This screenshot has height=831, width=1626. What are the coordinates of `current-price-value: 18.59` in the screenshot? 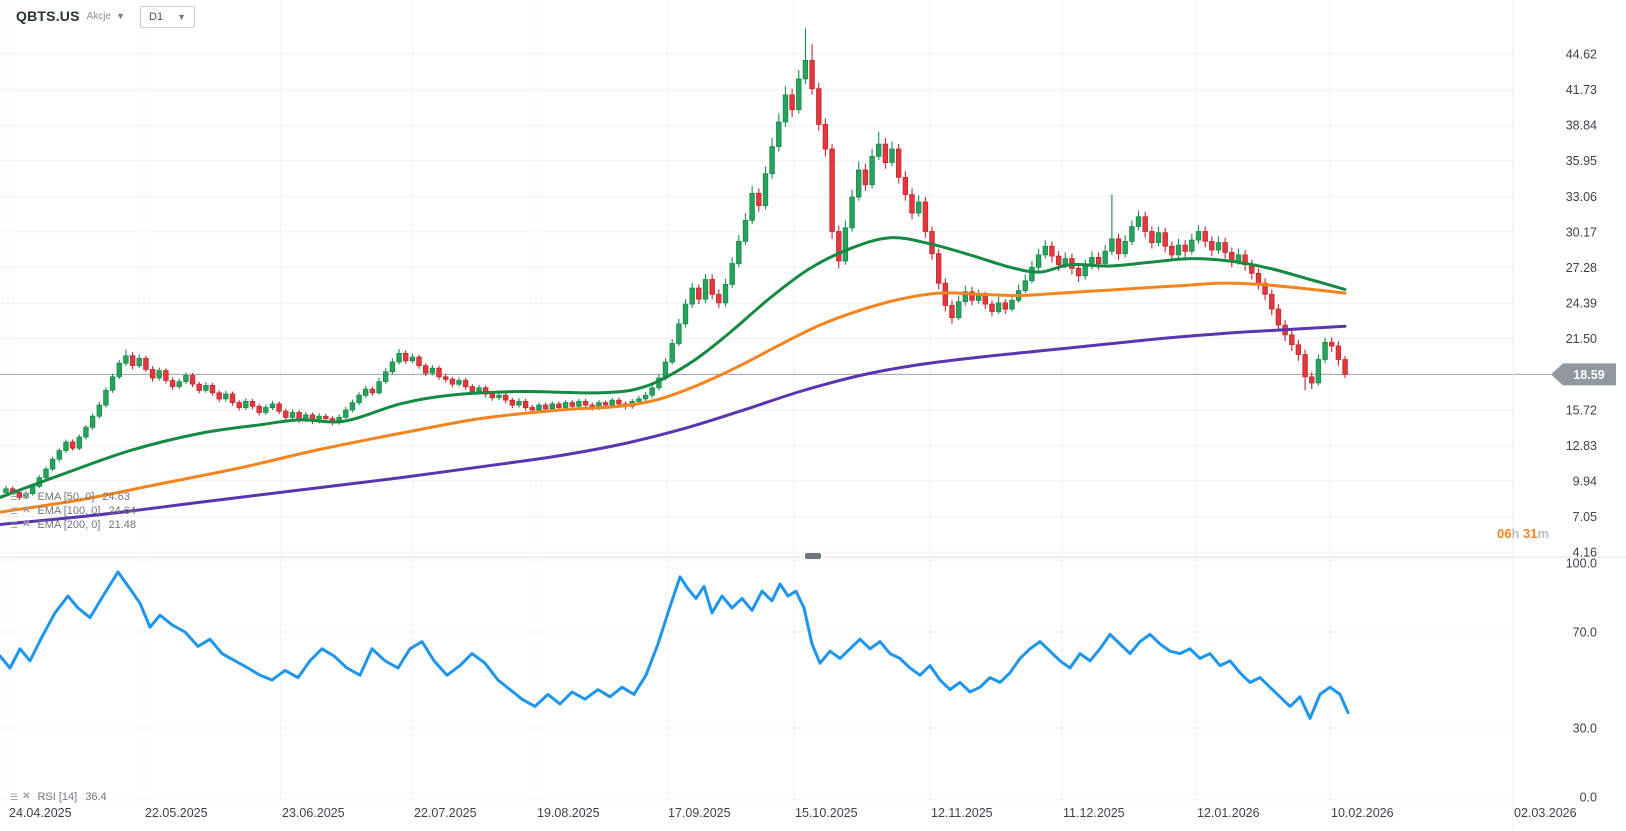 It's located at (1588, 375).